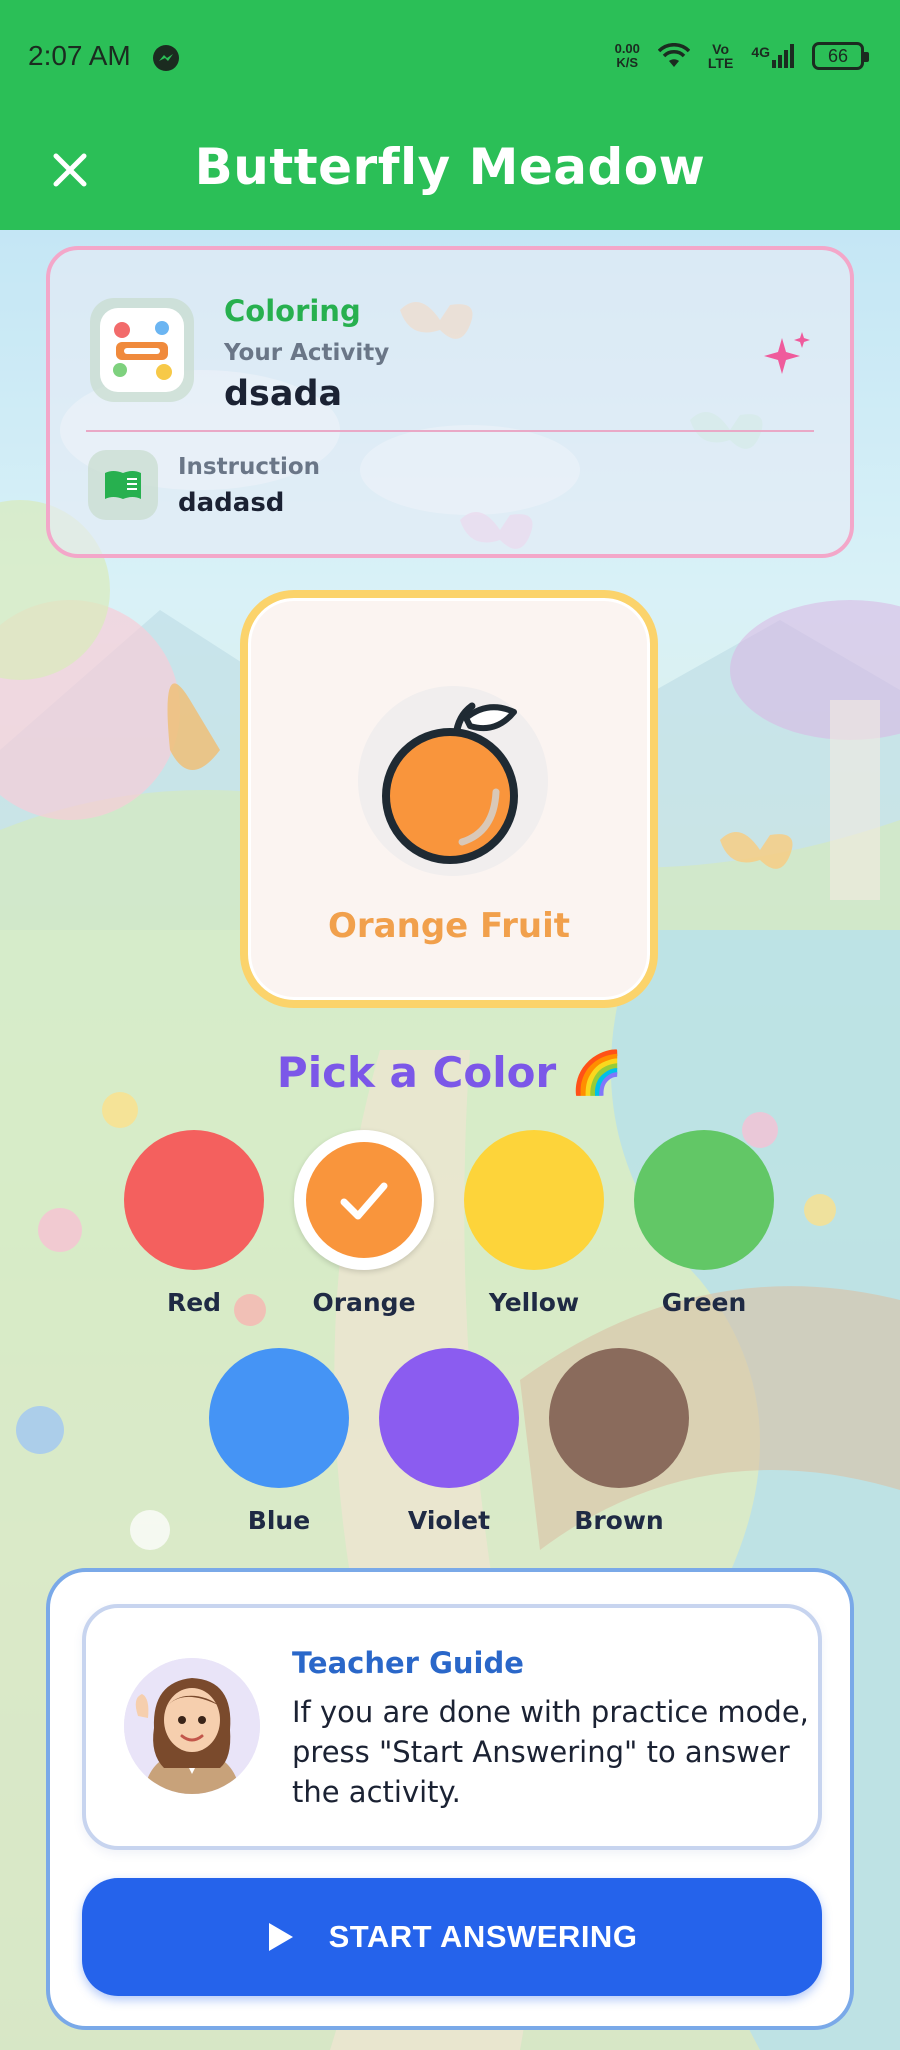 Image resolution: width=900 pixels, height=2050 pixels. Describe the element at coordinates (534, 1200) in the screenshot. I see `color-swatch-yellow` at that location.